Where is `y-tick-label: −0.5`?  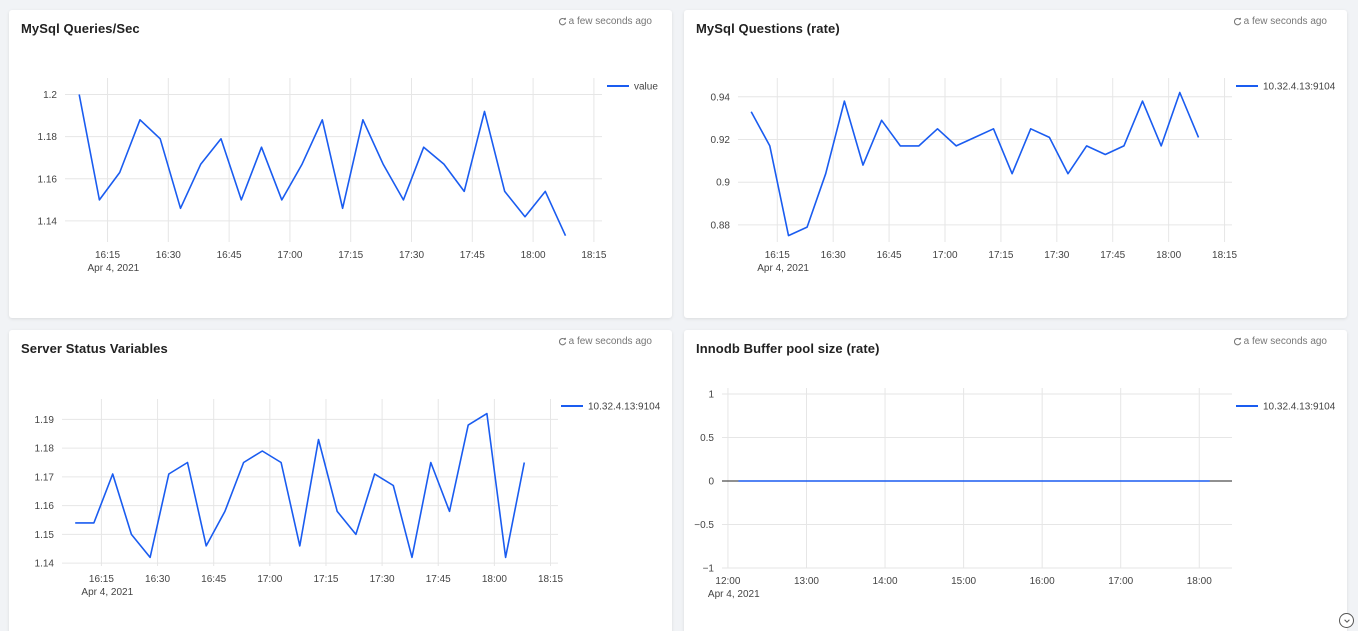 y-tick-label: −0.5 is located at coordinates (704, 525).